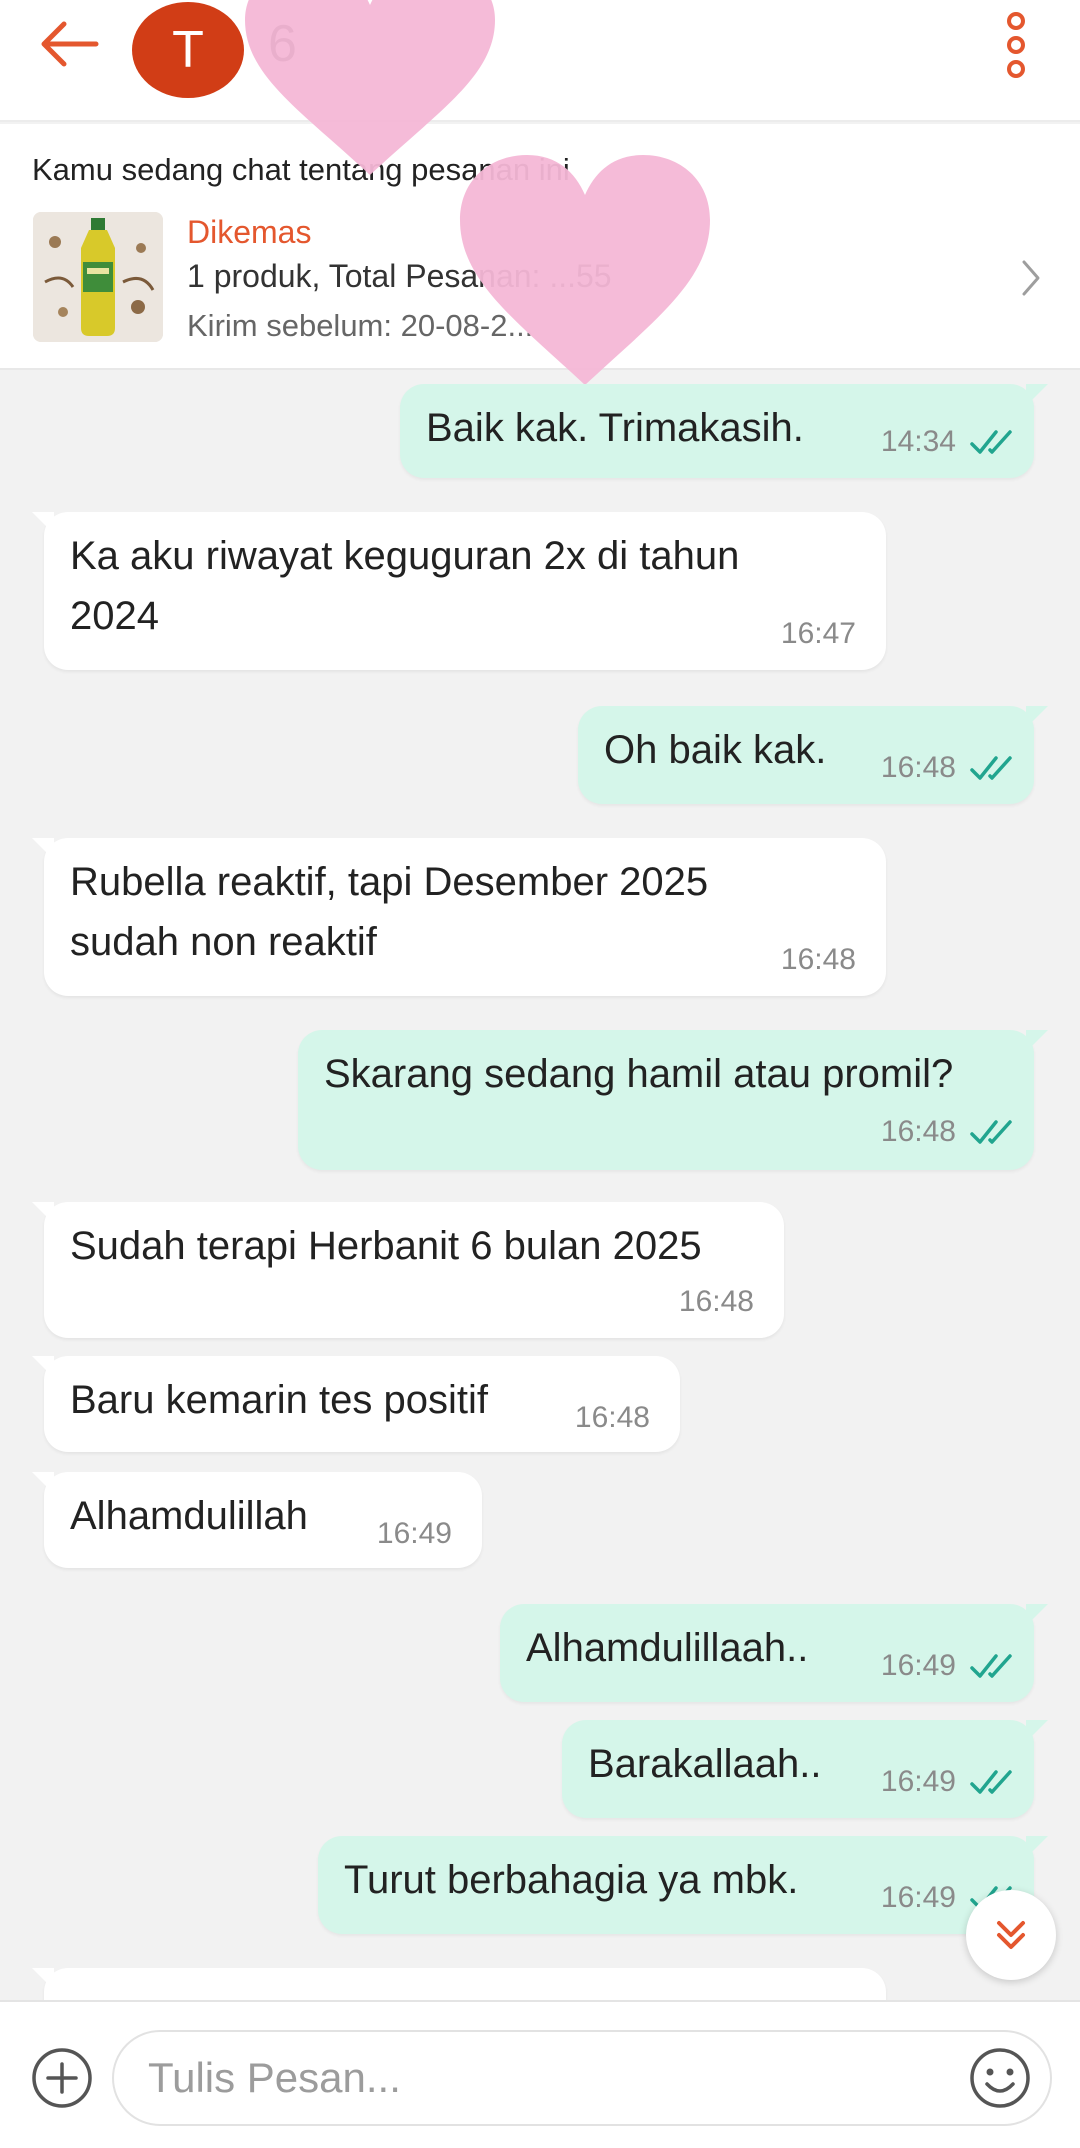 This screenshot has height=2148, width=1080. What do you see at coordinates (1031, 278) in the screenshot?
I see `chevron-right-icon` at bounding box center [1031, 278].